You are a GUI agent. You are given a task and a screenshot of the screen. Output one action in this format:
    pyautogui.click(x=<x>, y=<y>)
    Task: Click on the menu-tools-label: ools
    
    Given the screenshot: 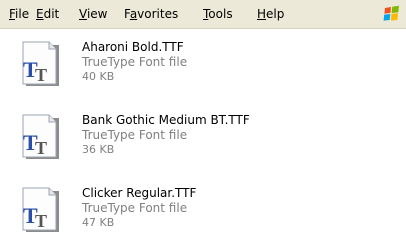 What is the action you would take?
    pyautogui.click(x=220, y=14)
    